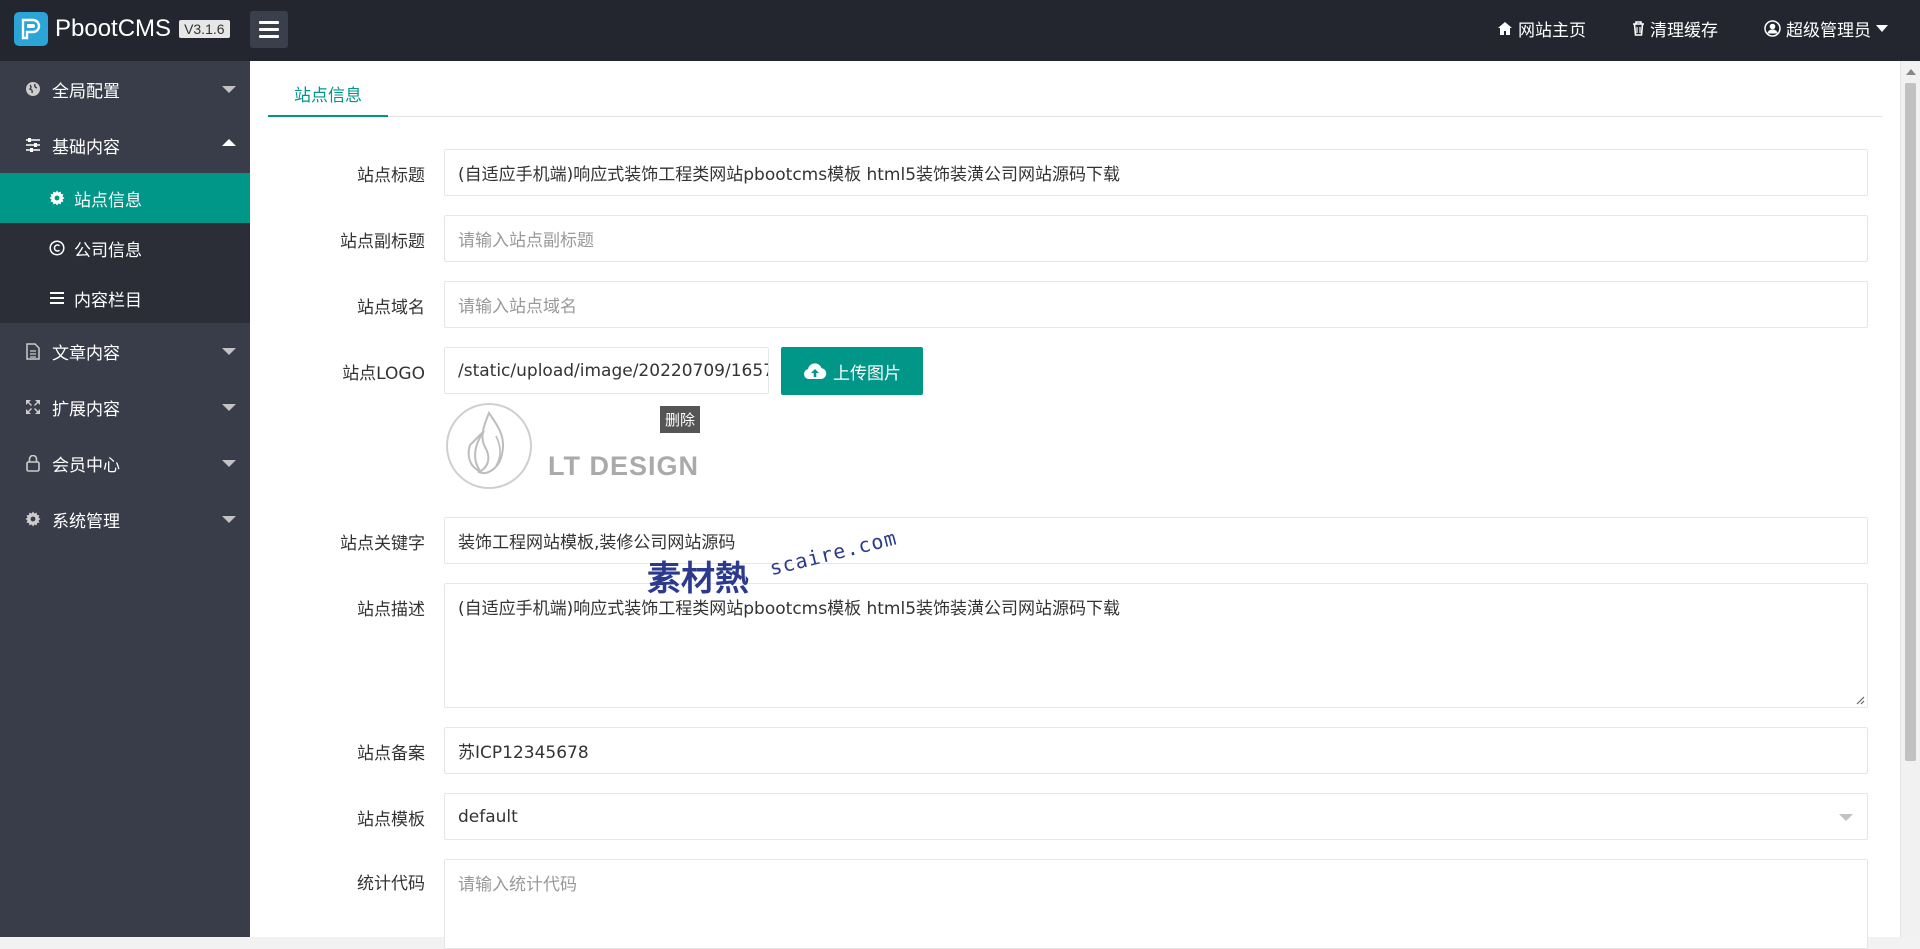 The image size is (1920, 949). I want to click on top-header: PbootCMS V3.1.6 网站主页 清理缓存 超级管理员, so click(960, 30).